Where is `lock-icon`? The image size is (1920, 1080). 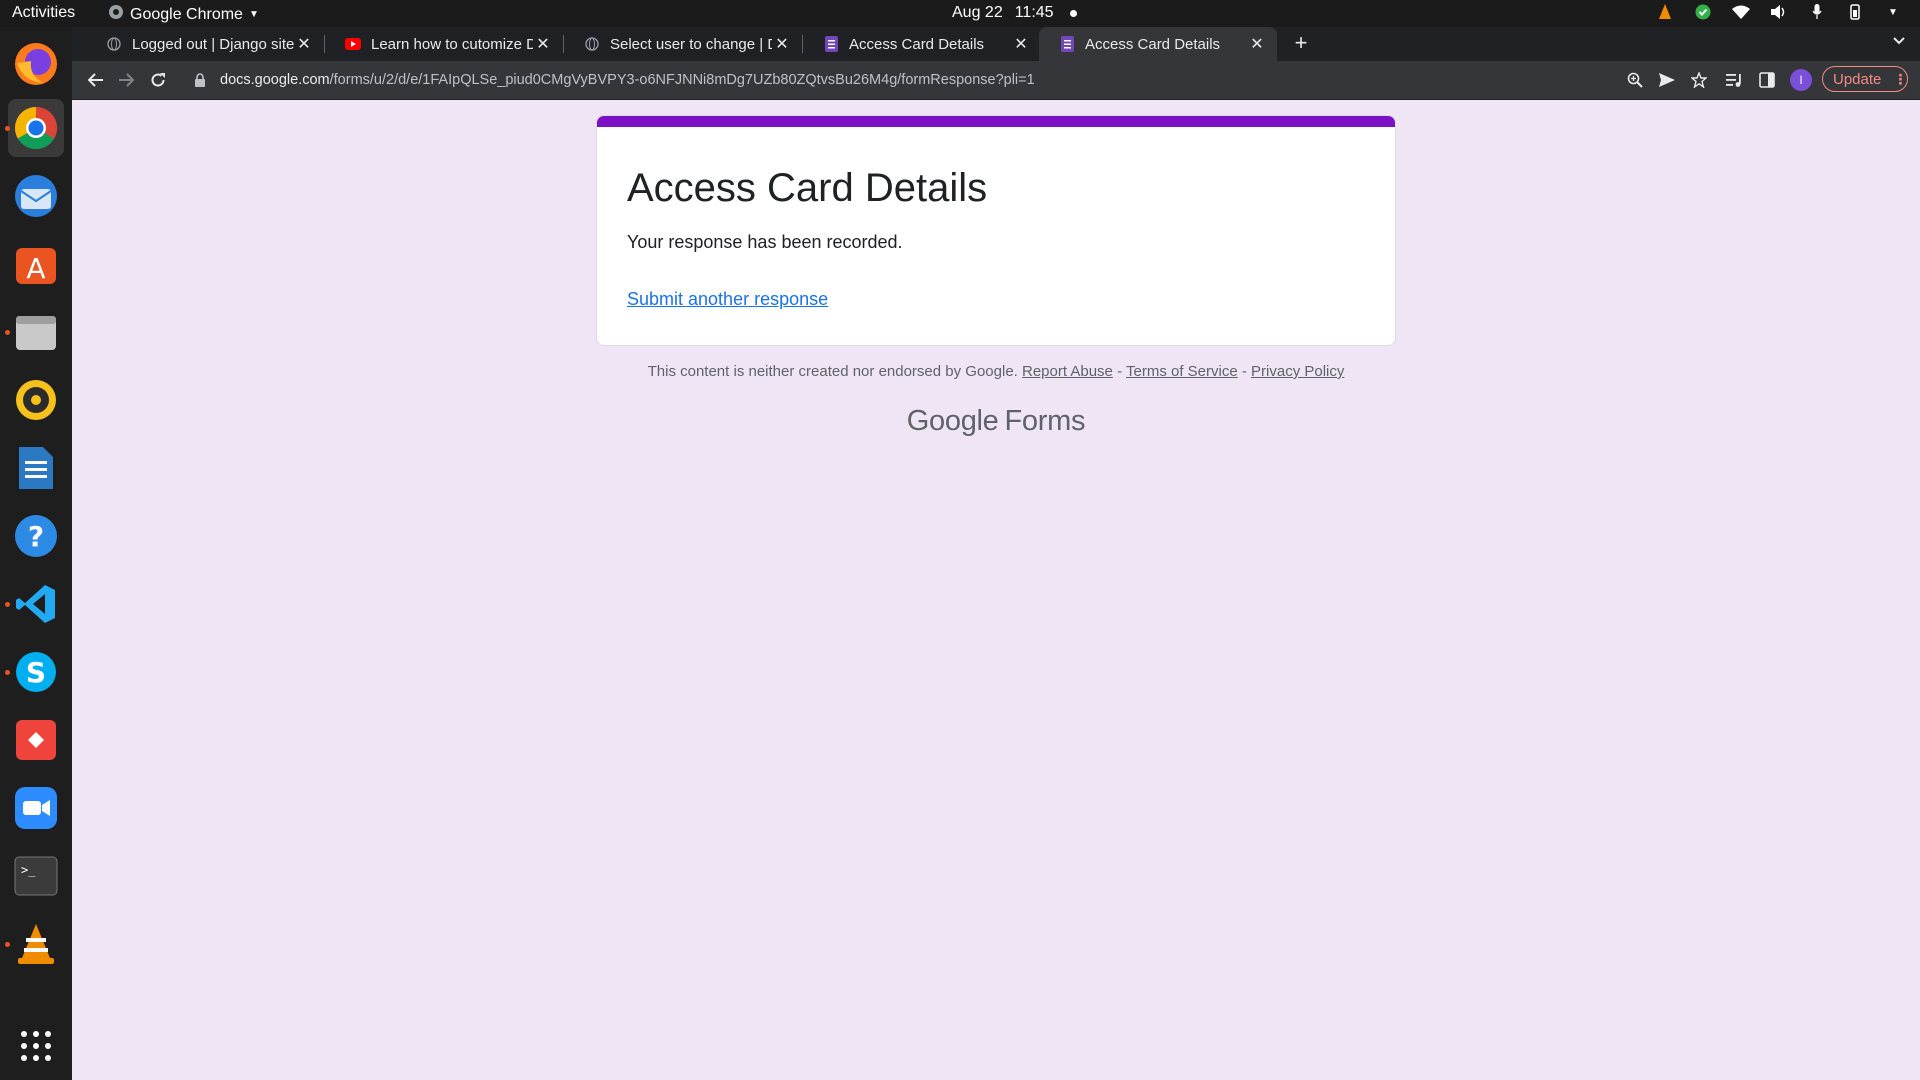 lock-icon is located at coordinates (201, 80).